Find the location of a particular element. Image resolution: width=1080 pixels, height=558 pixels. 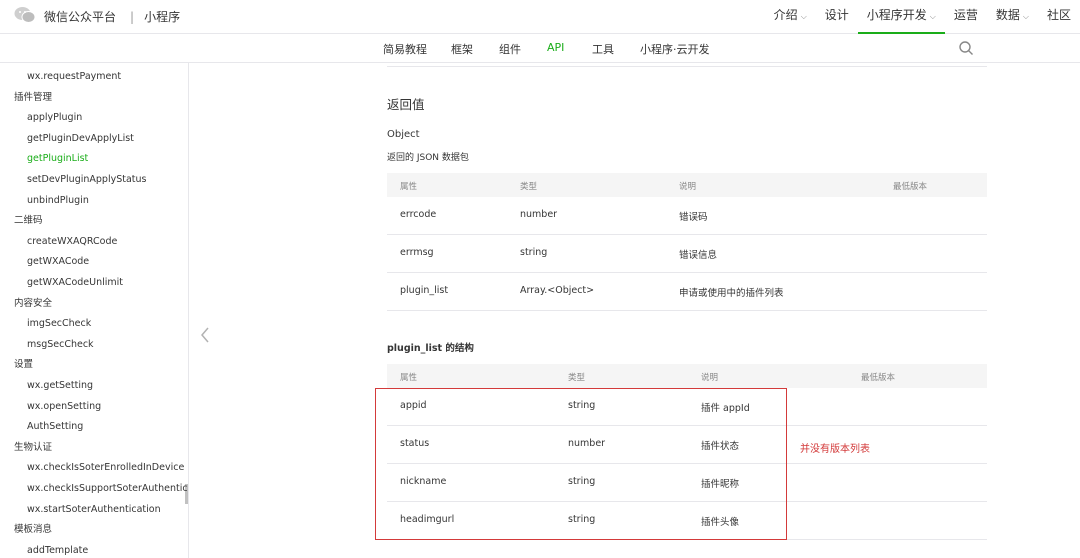

table-cell: number is located at coordinates (539, 214).